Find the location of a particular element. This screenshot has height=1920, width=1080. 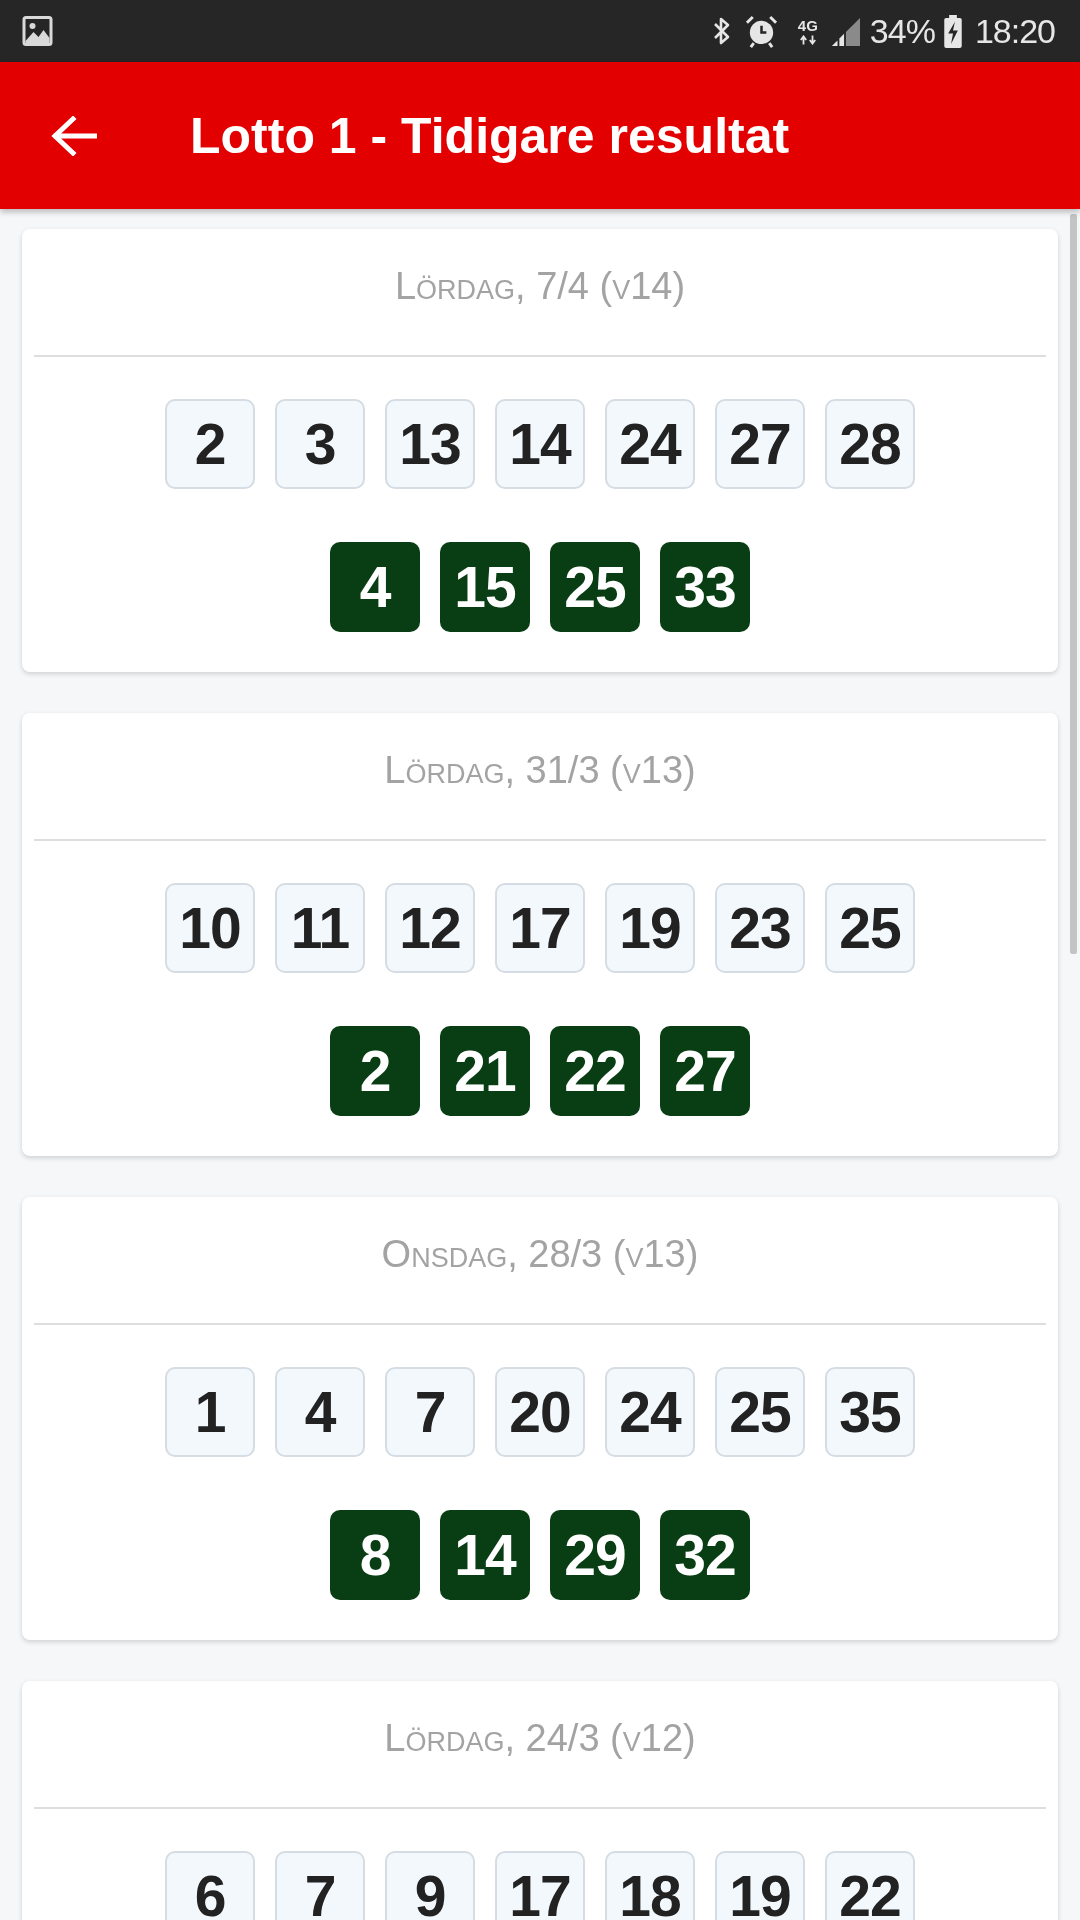

extra-number: 25 is located at coordinates (595, 587).